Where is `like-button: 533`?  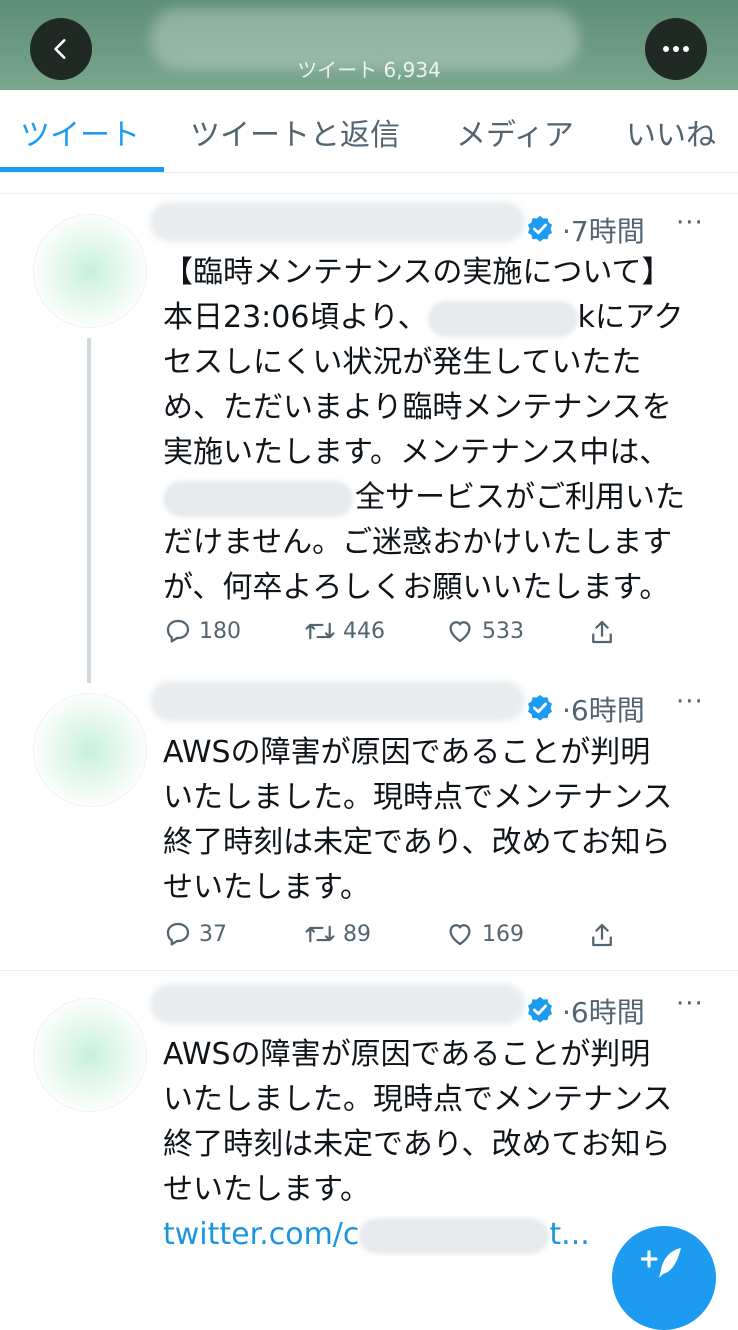 like-button: 533 is located at coordinates (484, 631).